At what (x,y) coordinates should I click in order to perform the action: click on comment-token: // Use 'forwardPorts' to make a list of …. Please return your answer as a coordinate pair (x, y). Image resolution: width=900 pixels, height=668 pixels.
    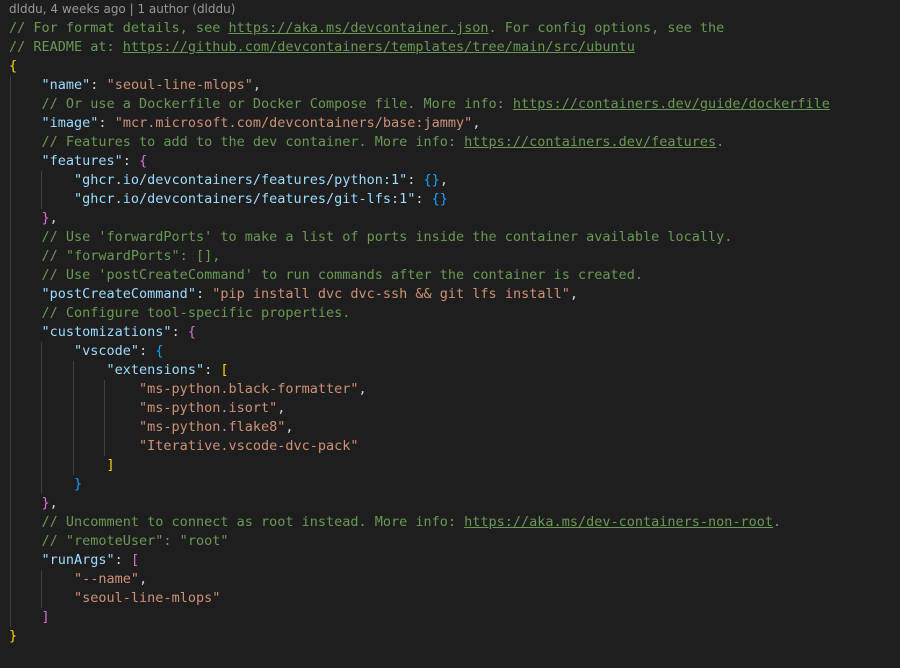
    Looking at the image, I should click on (387, 237).